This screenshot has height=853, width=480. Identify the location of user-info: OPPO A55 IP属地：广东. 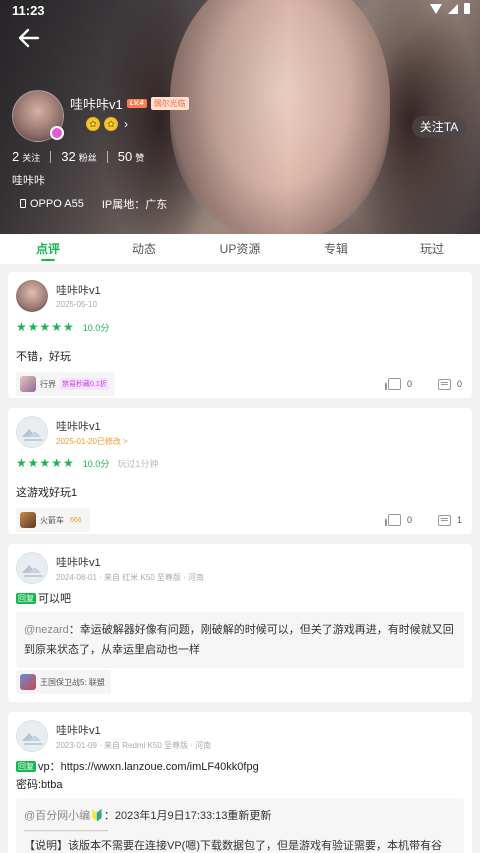
(93, 204).